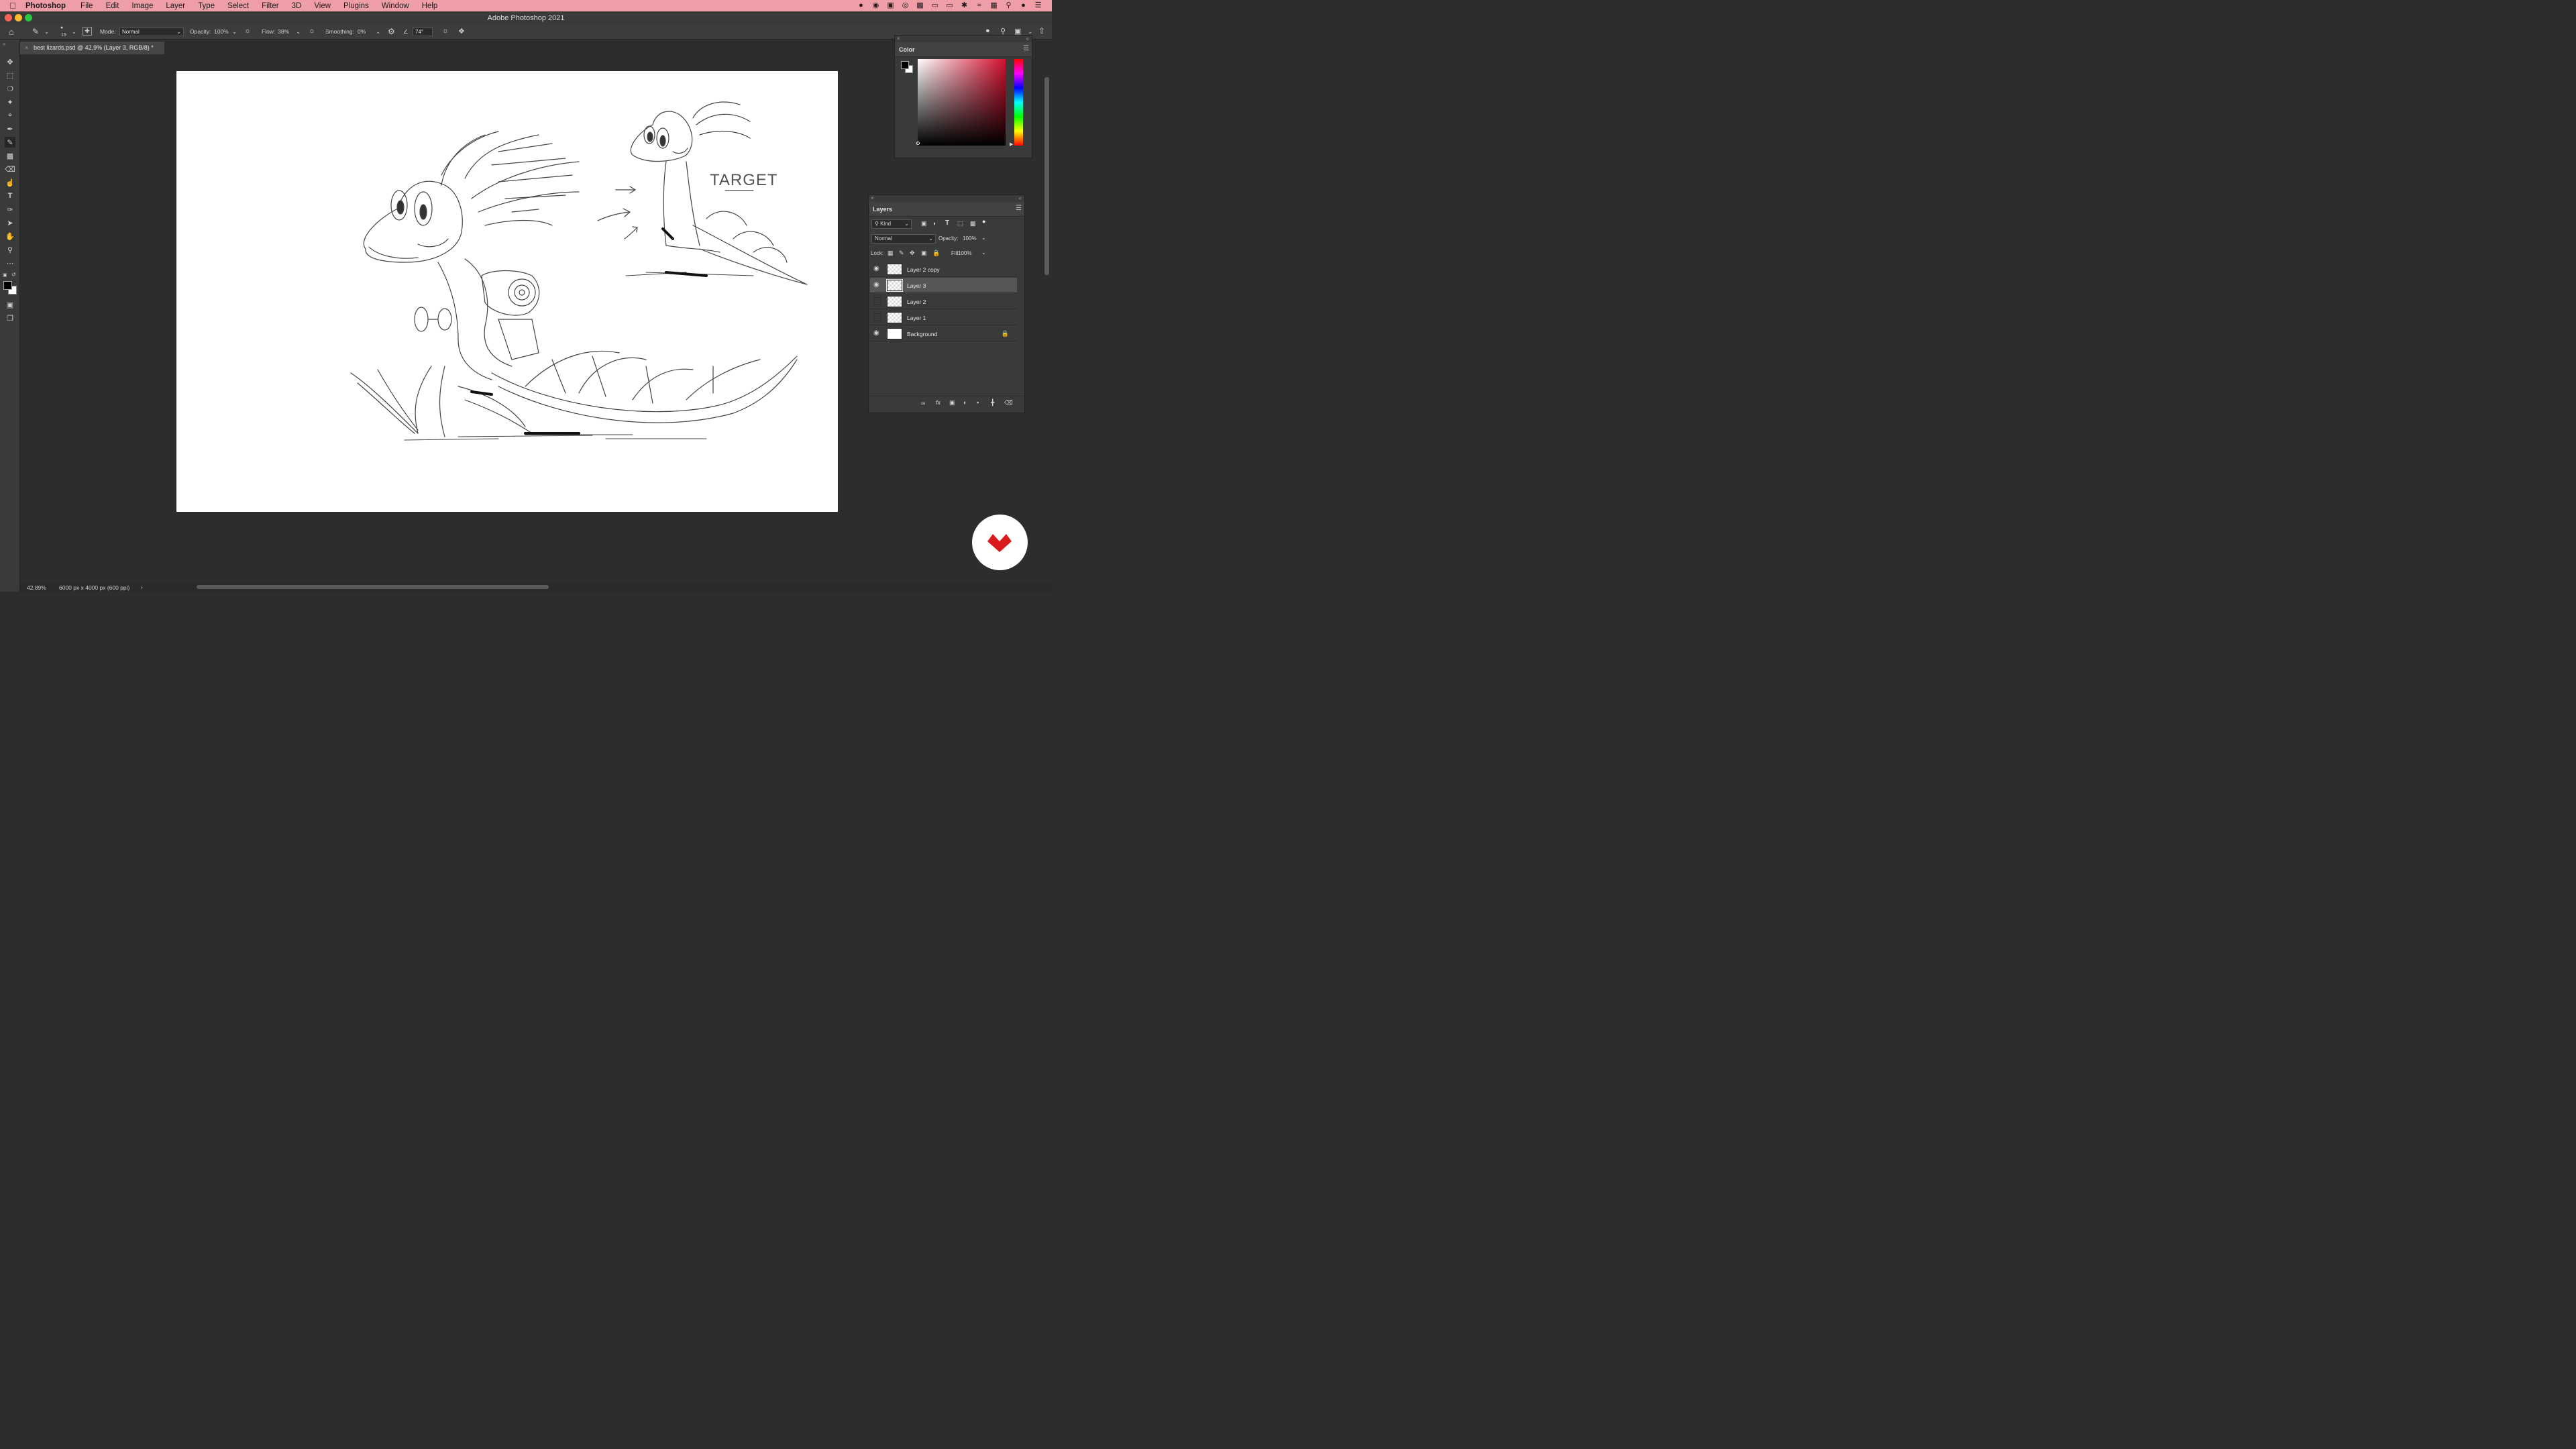  Describe the element at coordinates (1005, 333) in the screenshot. I see `layer-lock-icon: 🔒` at that location.